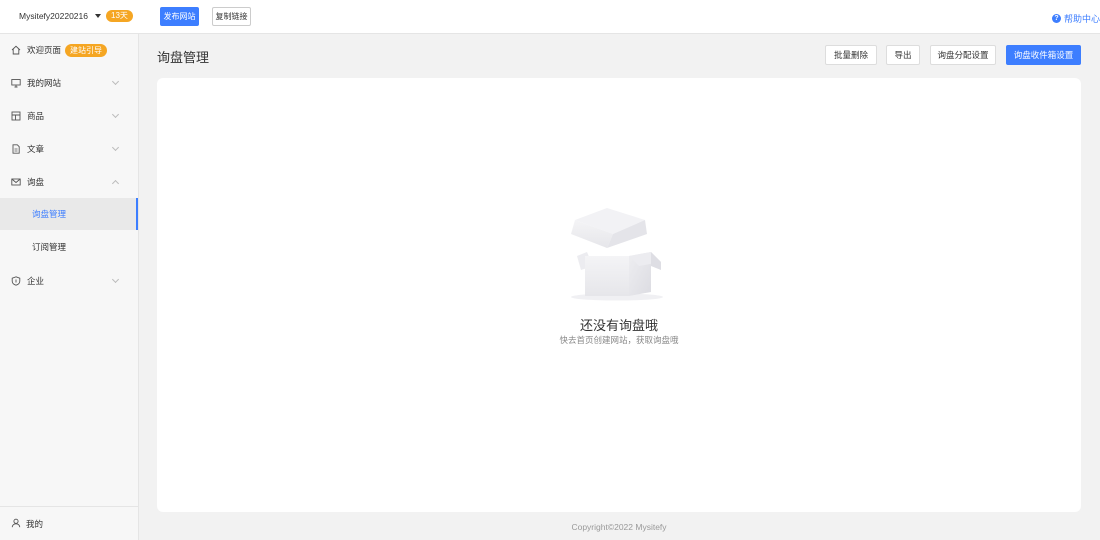 This screenshot has height=540, width=1100. Describe the element at coordinates (617, 254) in the screenshot. I see `empty-box-illustration` at that location.